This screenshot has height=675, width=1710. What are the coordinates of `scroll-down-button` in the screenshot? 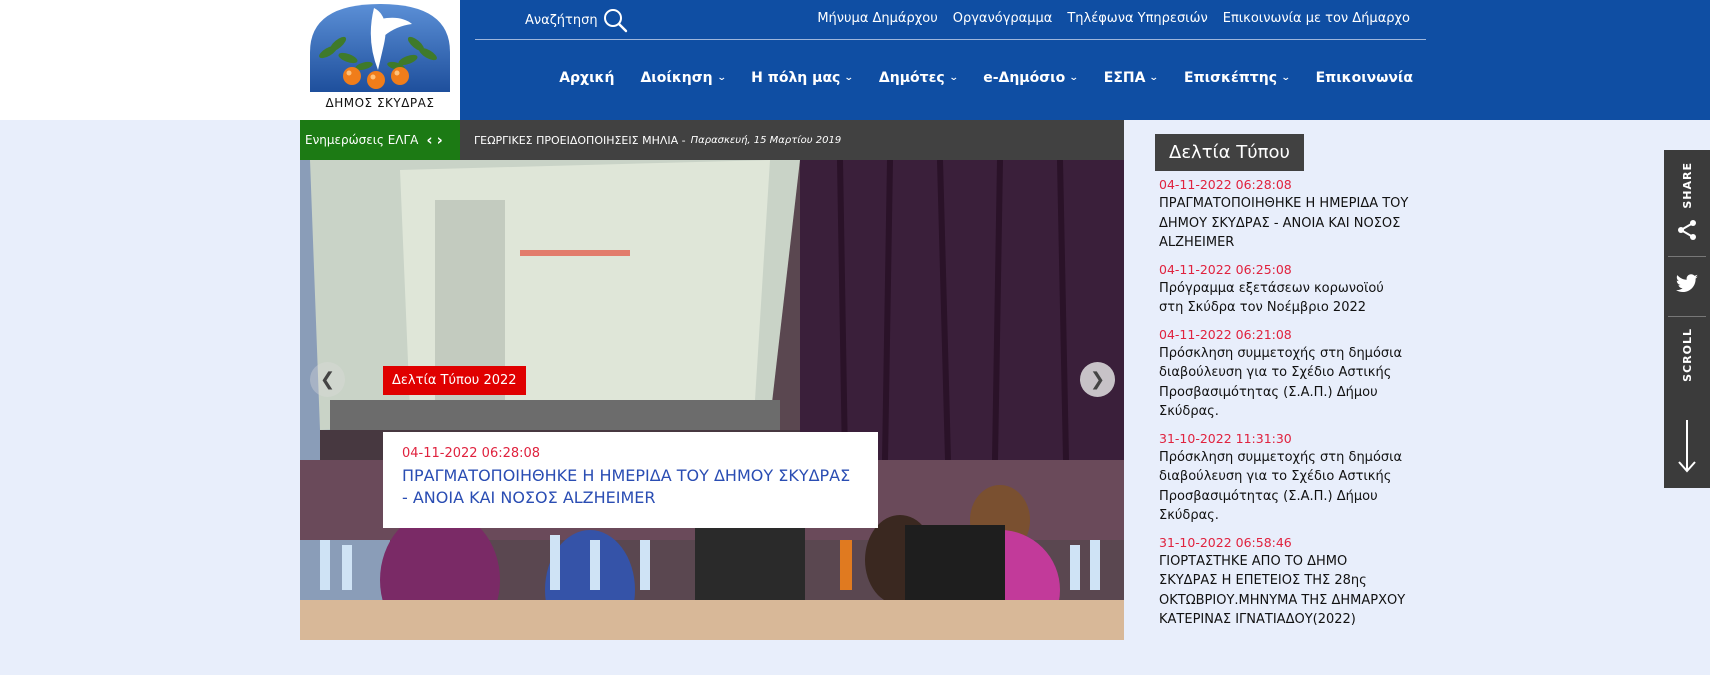 It's located at (1687, 446).